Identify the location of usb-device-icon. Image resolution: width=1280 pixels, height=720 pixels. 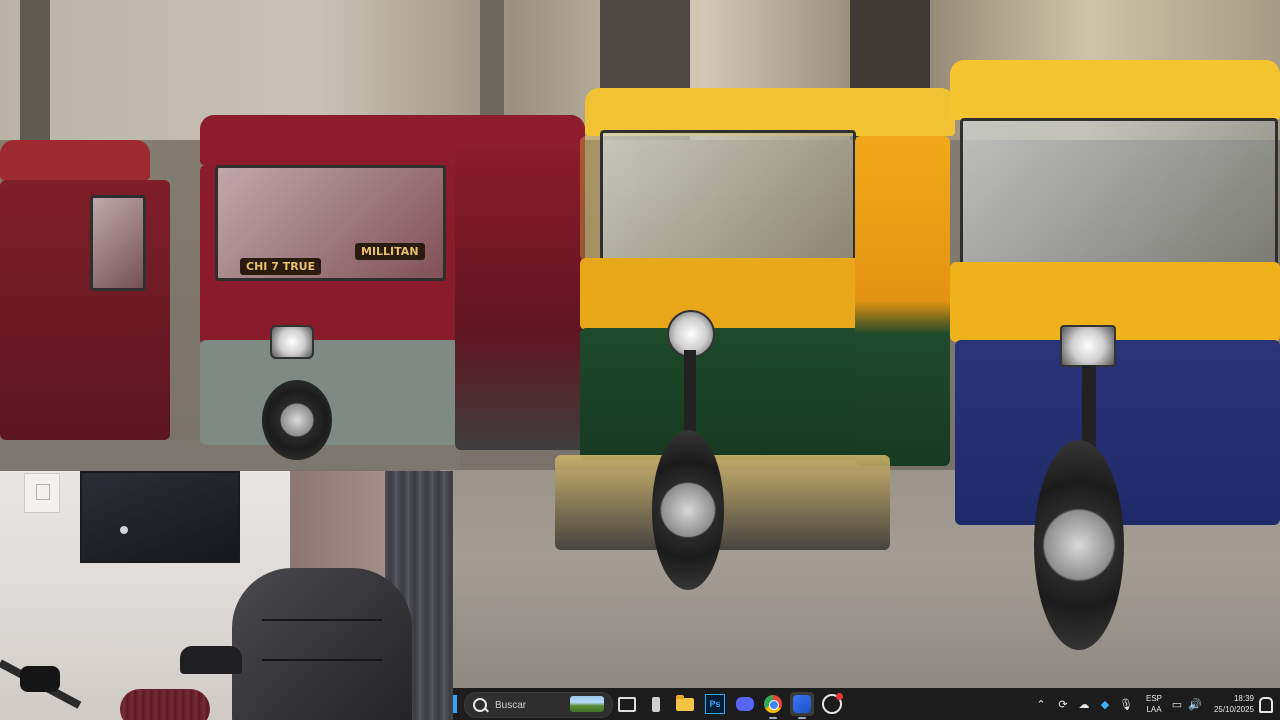
(656, 704).